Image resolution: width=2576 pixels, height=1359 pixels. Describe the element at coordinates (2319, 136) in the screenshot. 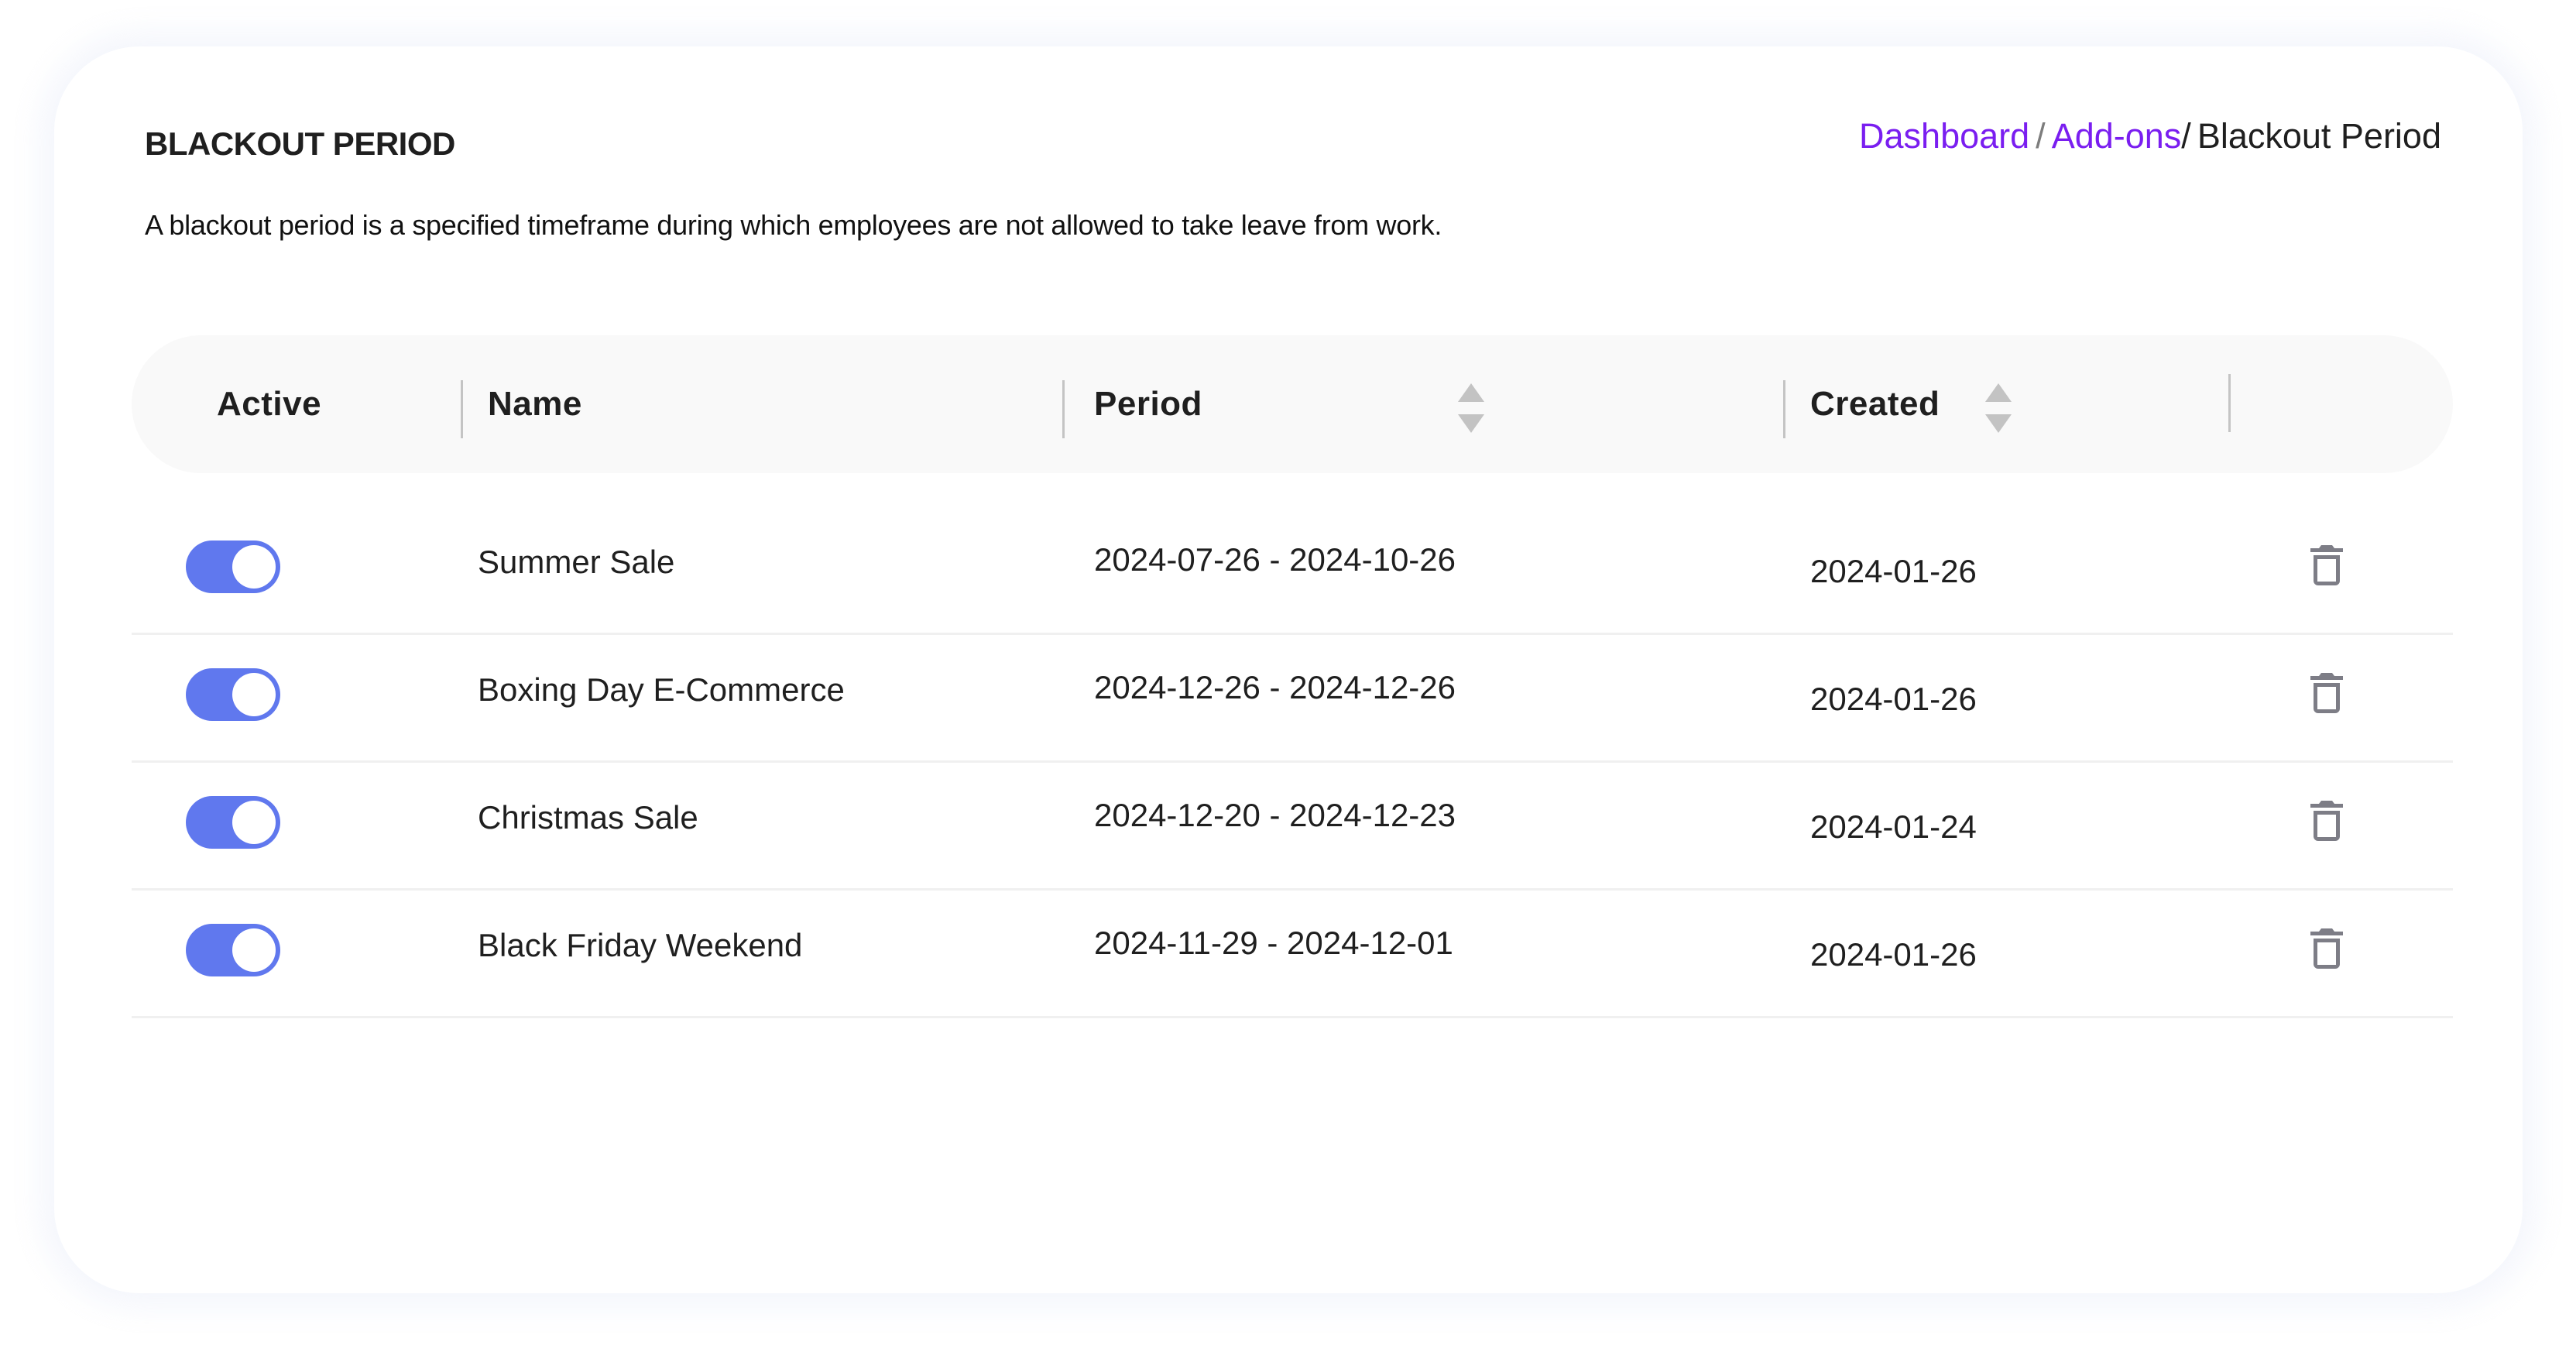

I see `breadcrumb-current: Blackout Period` at that location.